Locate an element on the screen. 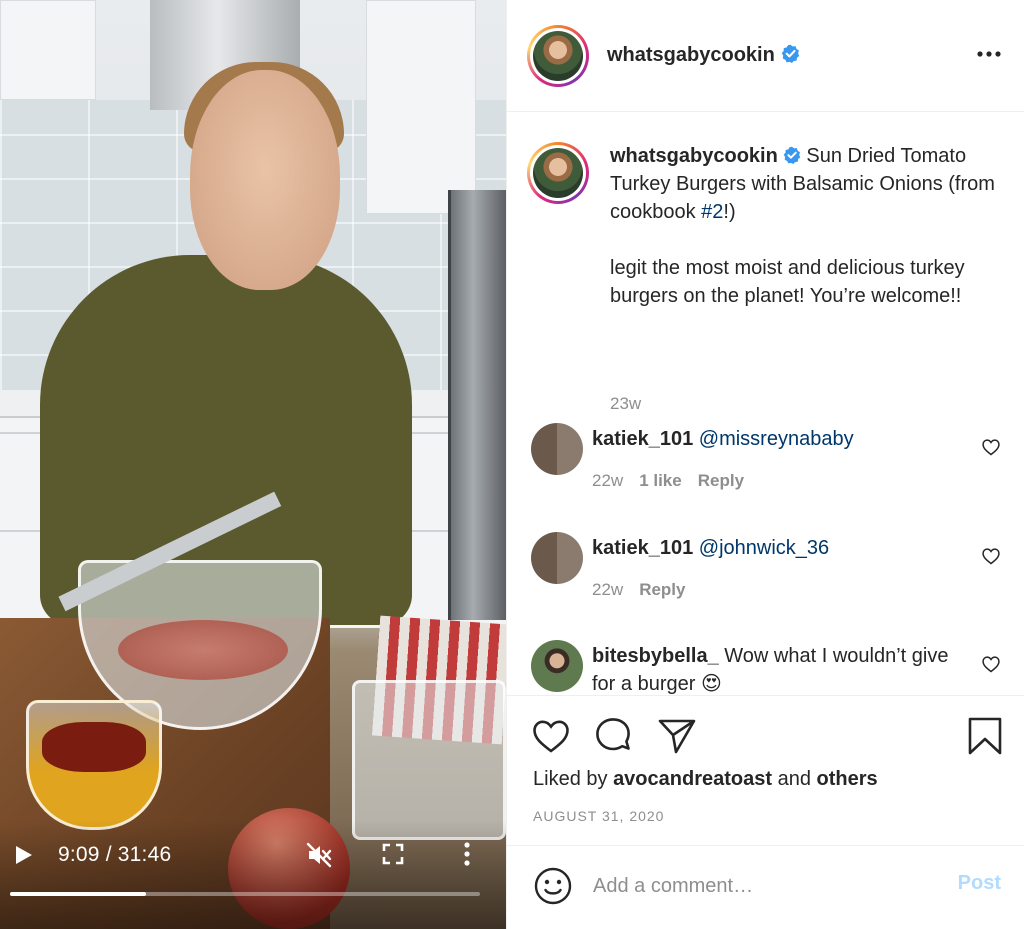  comment-text: katiek_101 @johnwick_36 is located at coordinates (772, 548).